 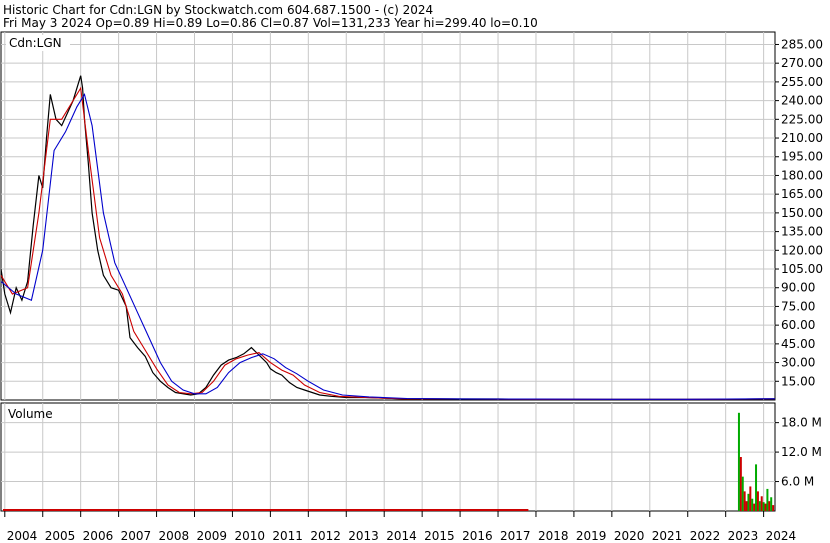 What do you see at coordinates (591, 536) in the screenshot?
I see `x-tick-label: 2019` at bounding box center [591, 536].